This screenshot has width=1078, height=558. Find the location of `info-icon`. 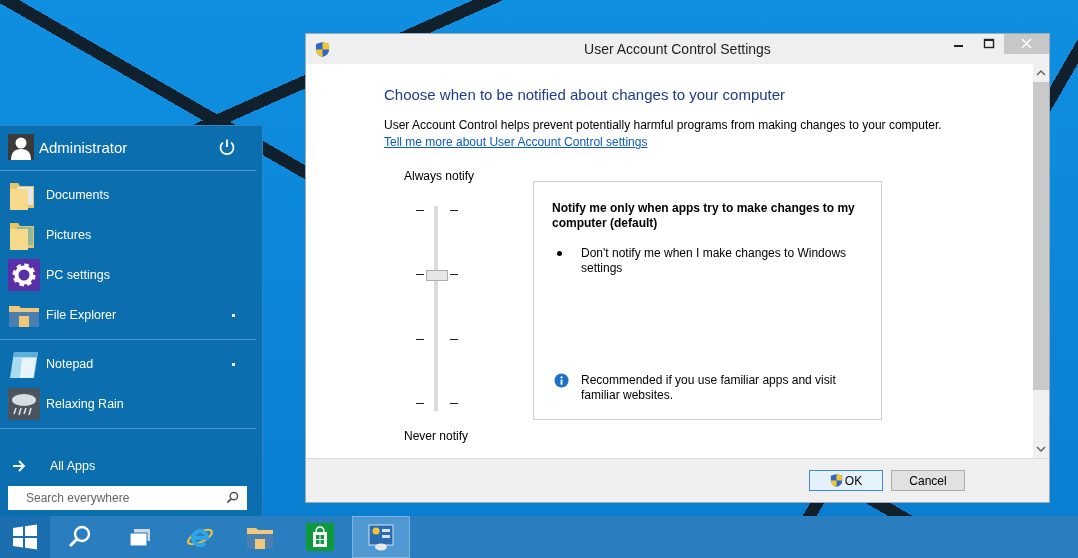

info-icon is located at coordinates (561, 380).